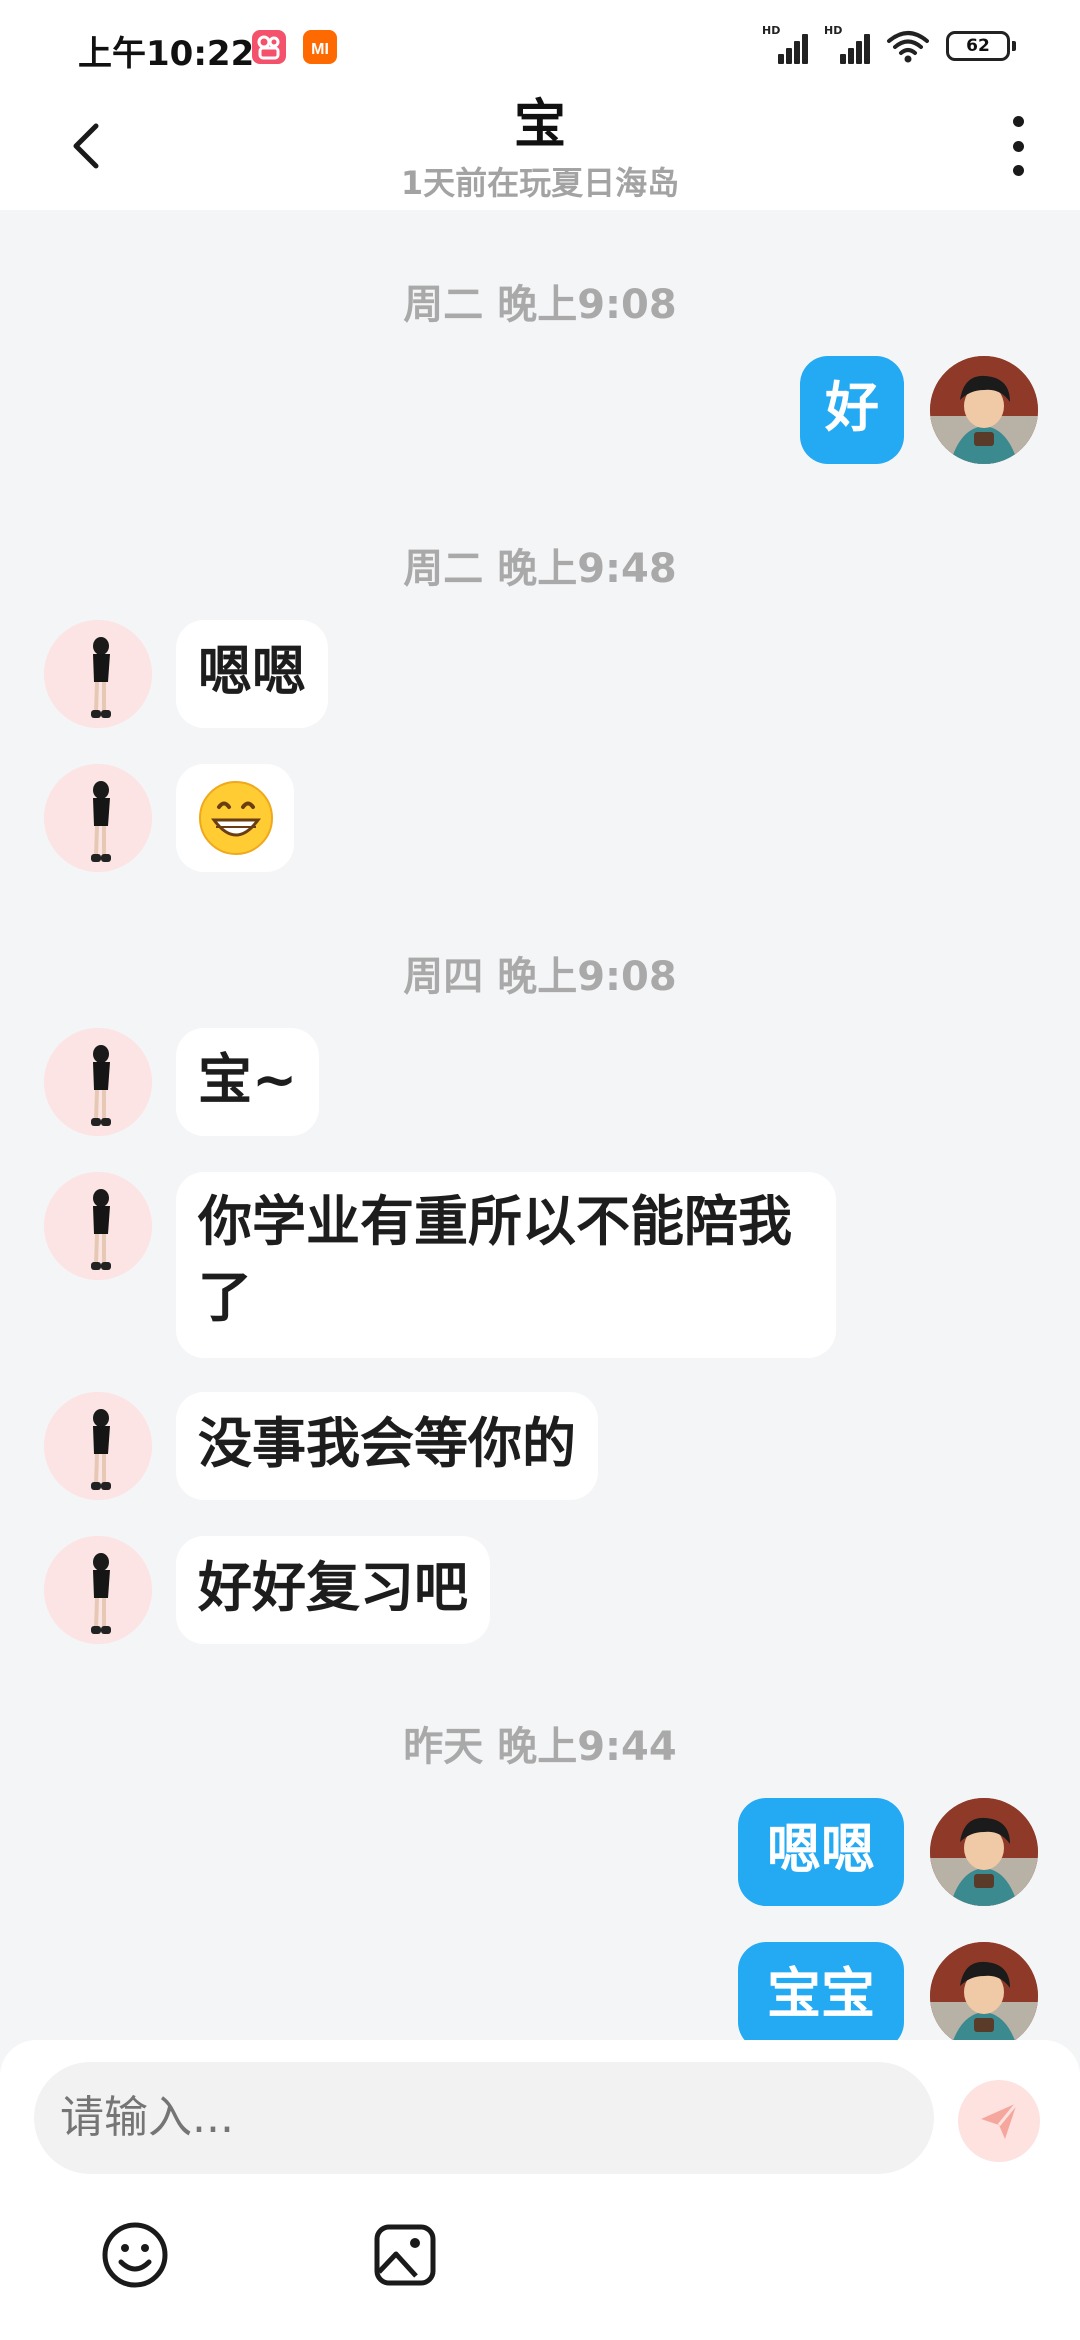  Describe the element at coordinates (540, 183) in the screenshot. I see `chat-subtitle: 1天前在玩夏日海岛` at that location.